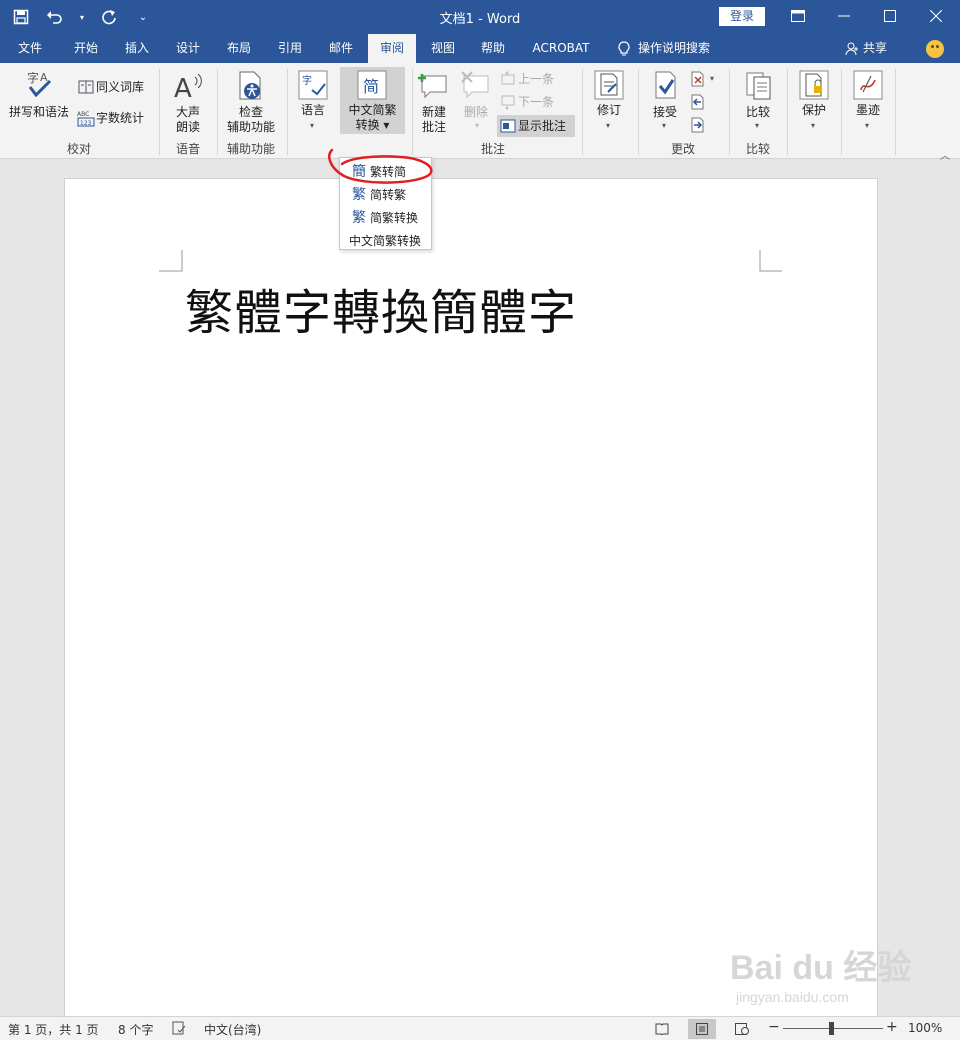 The height and width of the screenshot is (1040, 960). Describe the element at coordinates (831, 1028) in the screenshot. I see `zoom-slider-thumb` at that location.